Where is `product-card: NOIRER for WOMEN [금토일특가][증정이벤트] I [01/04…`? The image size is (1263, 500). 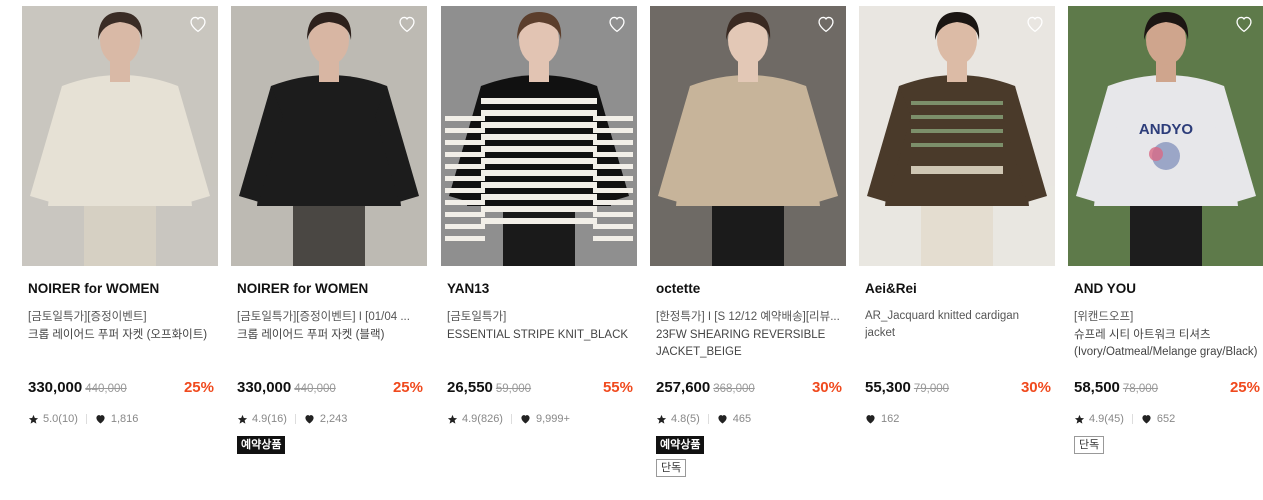
product-card: NOIRER for WOMEN [금토일특가][증정이벤트] I [01/04… is located at coordinates (329, 230).